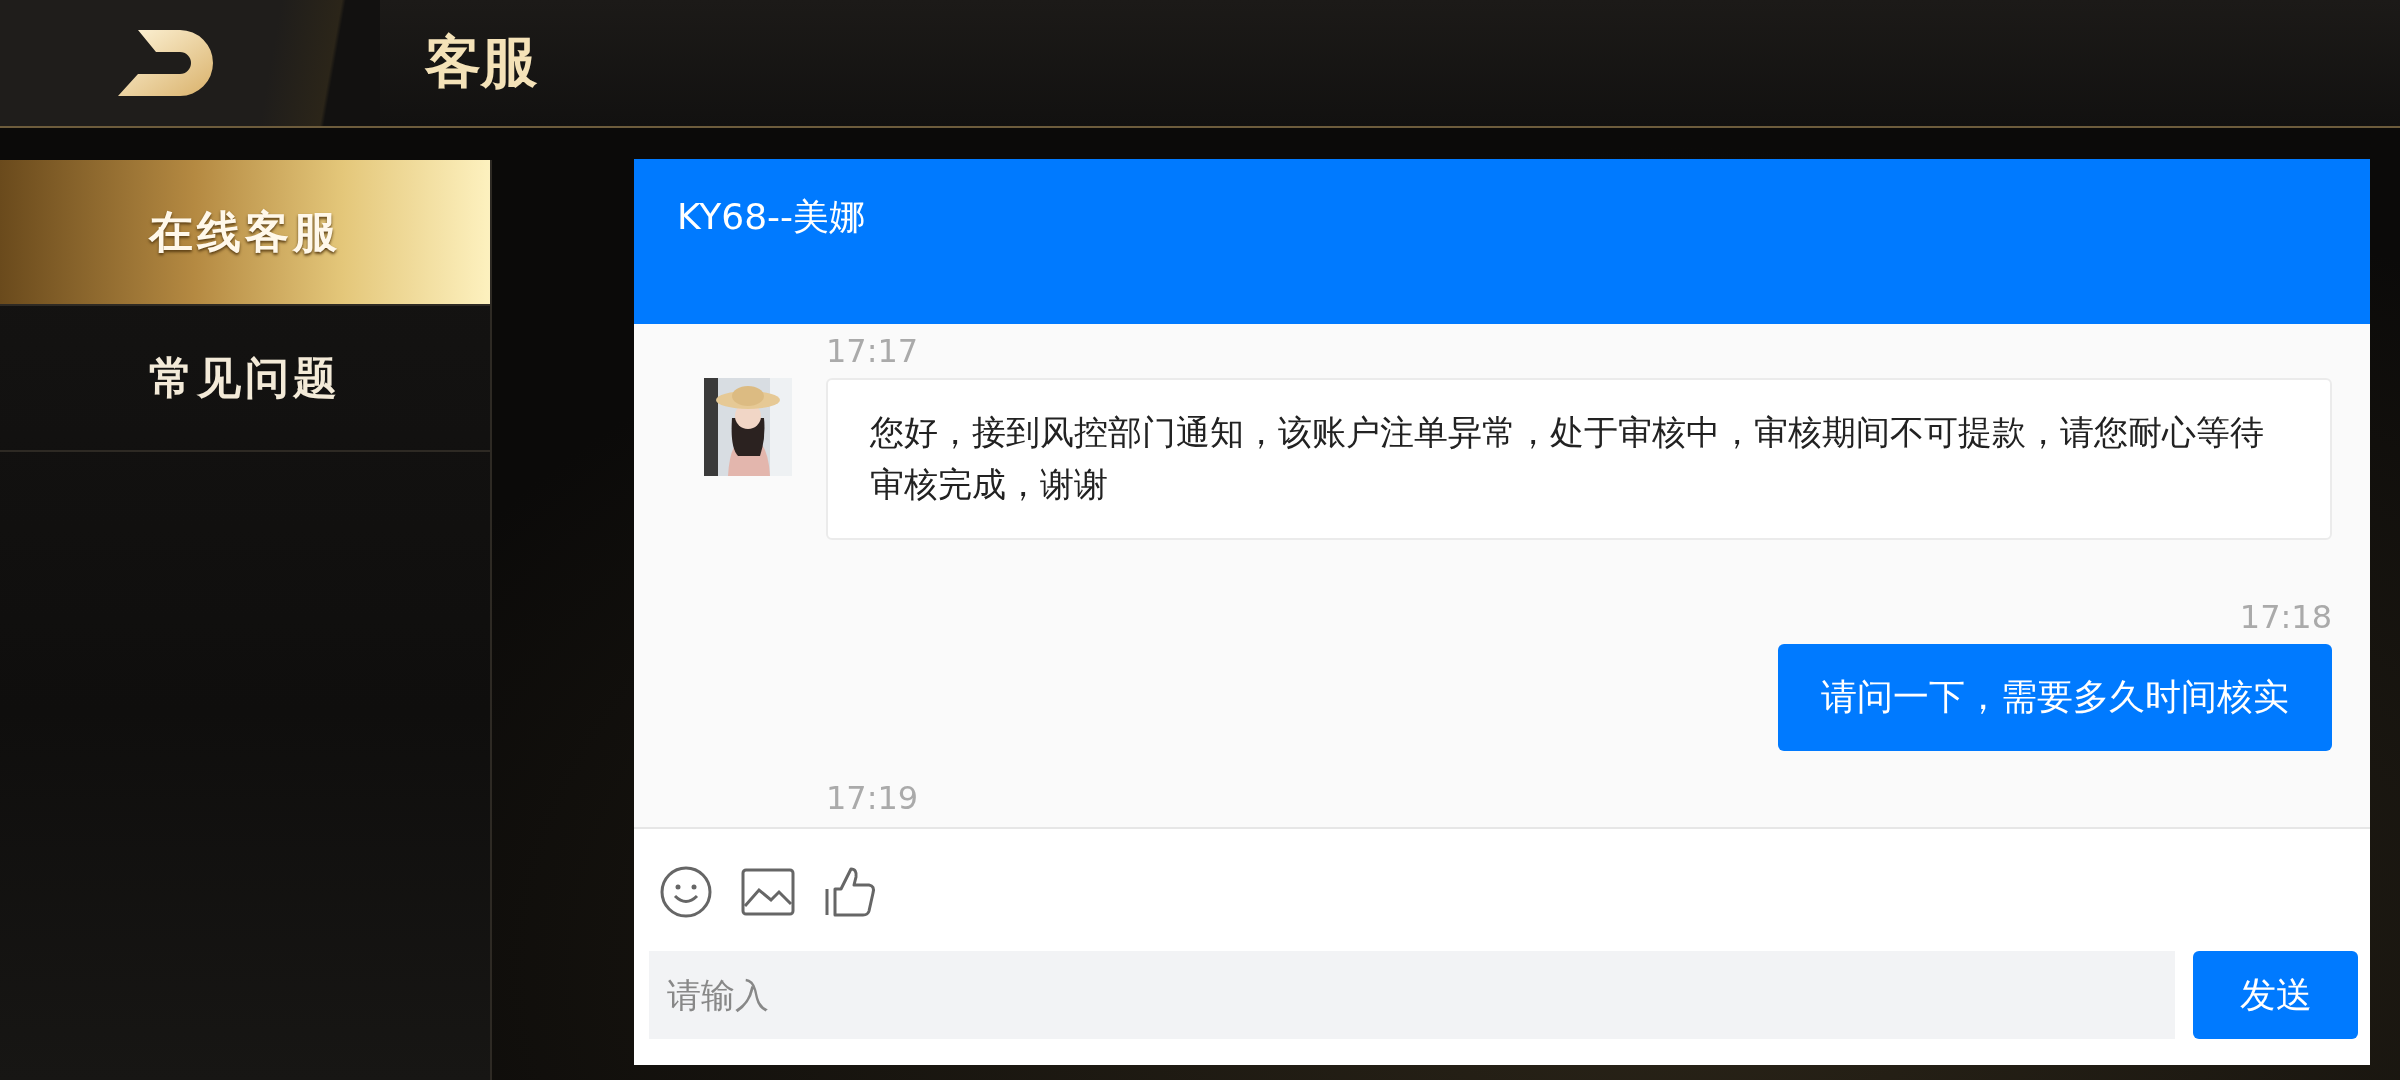  Describe the element at coordinates (245, 379) in the screenshot. I see `sidebar-item: 常见问题` at that location.